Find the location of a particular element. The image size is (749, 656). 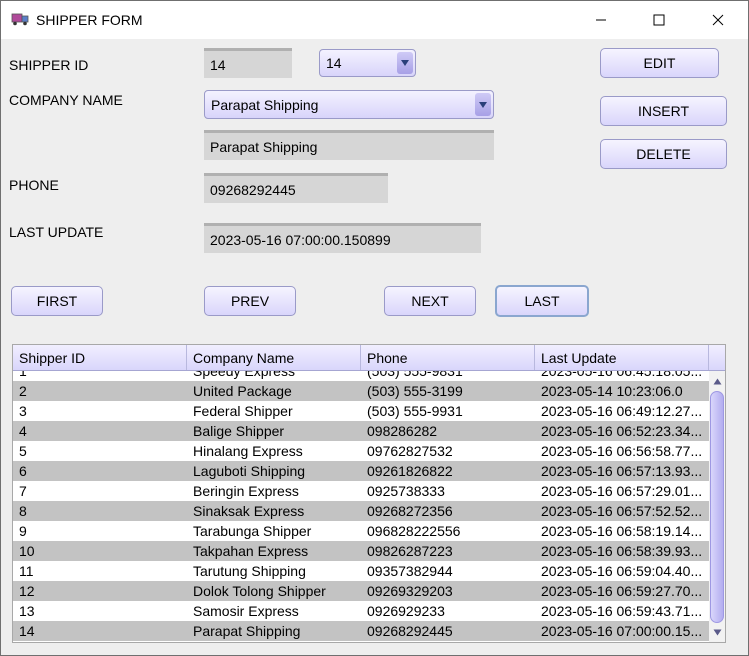

column-header-last-update: Last Update is located at coordinates (622, 357).